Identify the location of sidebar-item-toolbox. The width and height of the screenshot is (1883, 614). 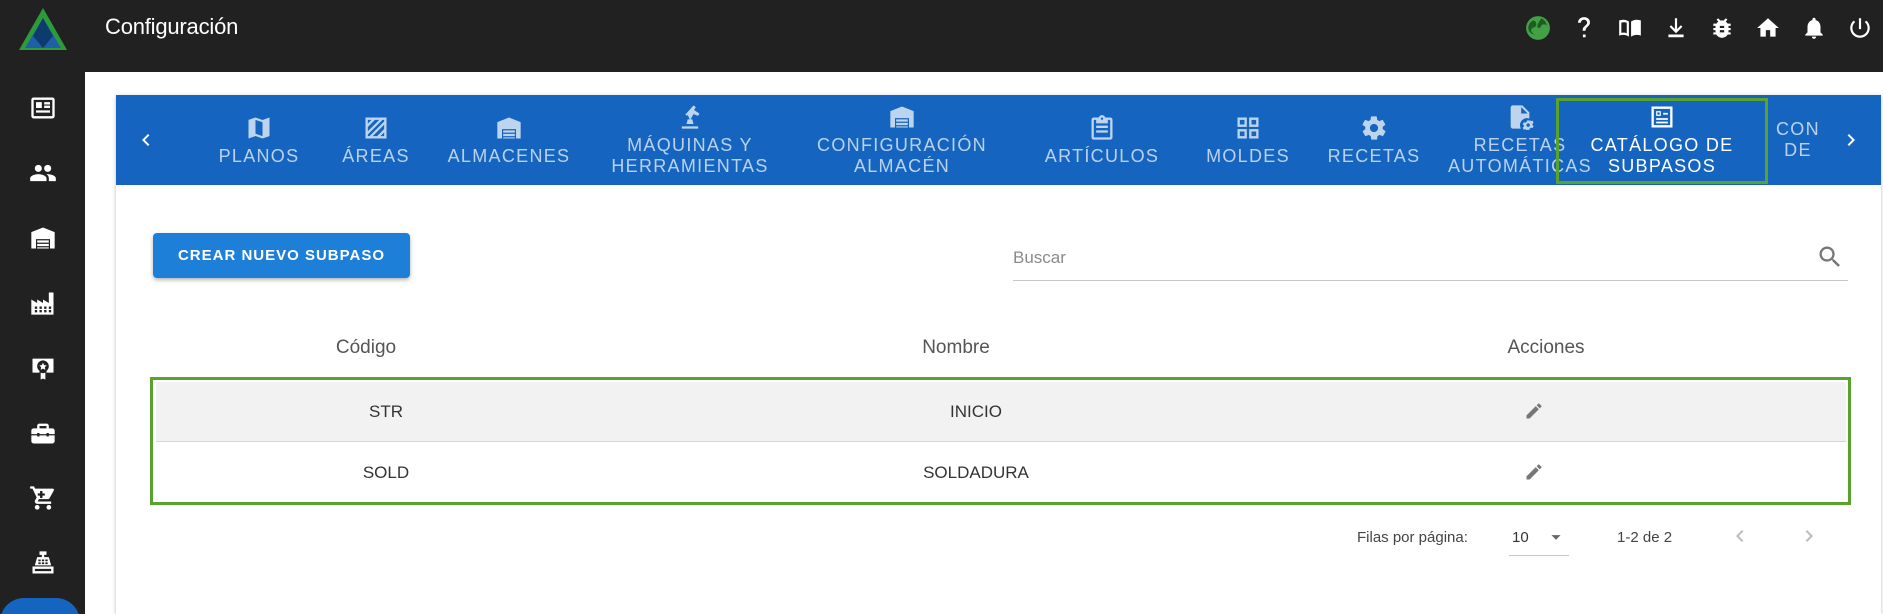
(42, 433).